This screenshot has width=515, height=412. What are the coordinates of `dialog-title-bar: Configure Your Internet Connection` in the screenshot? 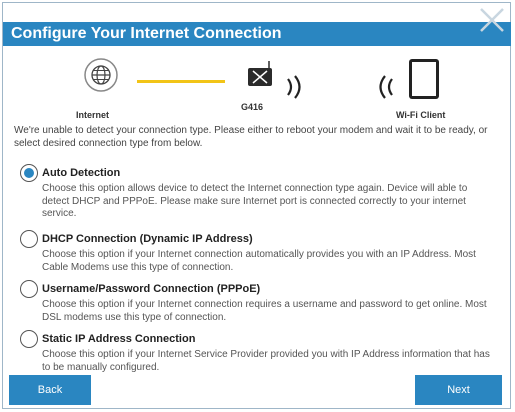 It's located at (257, 34).